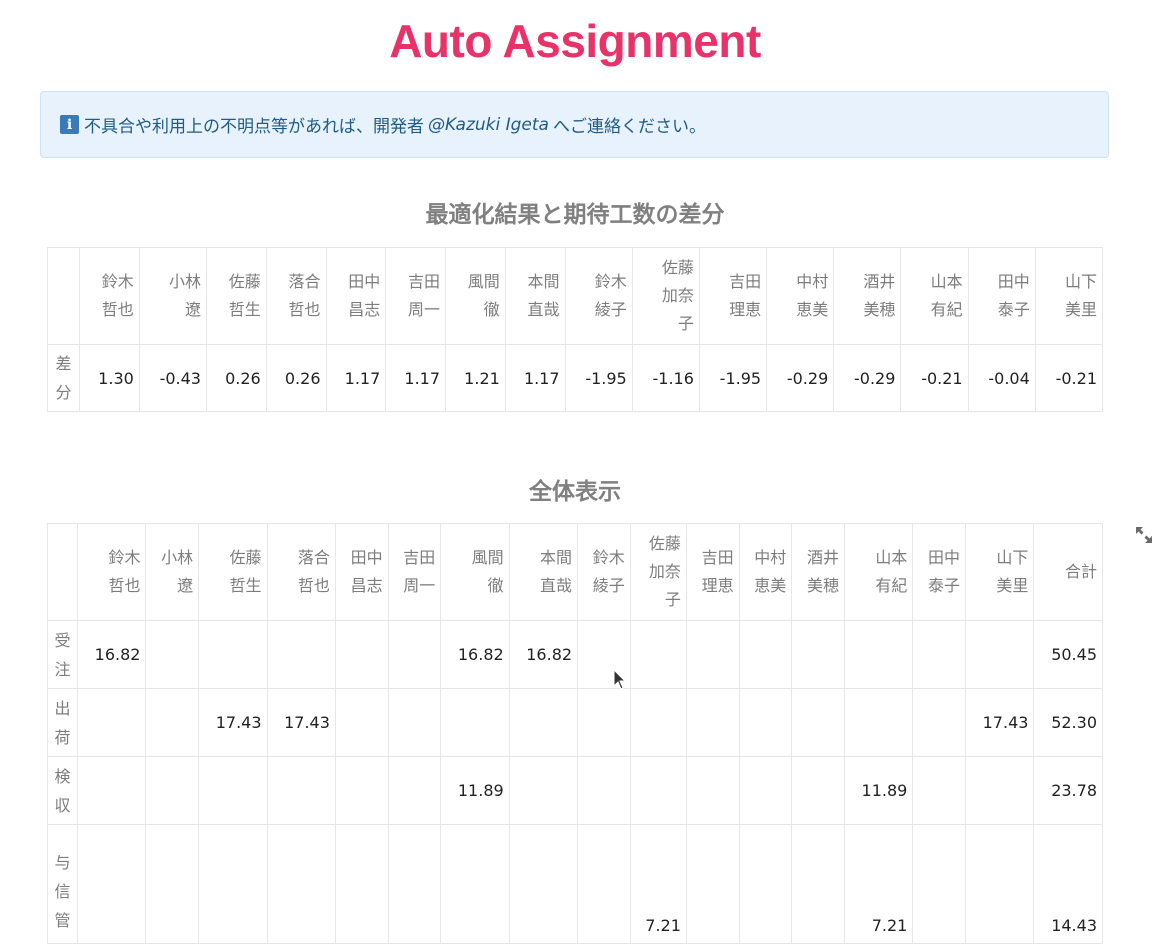  What do you see at coordinates (172, 572) in the screenshot?
I see `column-header: 小林遼` at bounding box center [172, 572].